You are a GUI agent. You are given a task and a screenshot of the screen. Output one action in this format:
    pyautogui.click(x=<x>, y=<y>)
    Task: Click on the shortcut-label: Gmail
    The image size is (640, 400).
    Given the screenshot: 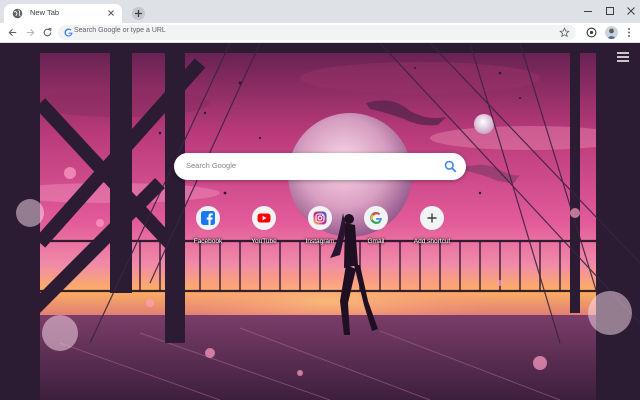 What is the action you would take?
    pyautogui.click(x=376, y=241)
    